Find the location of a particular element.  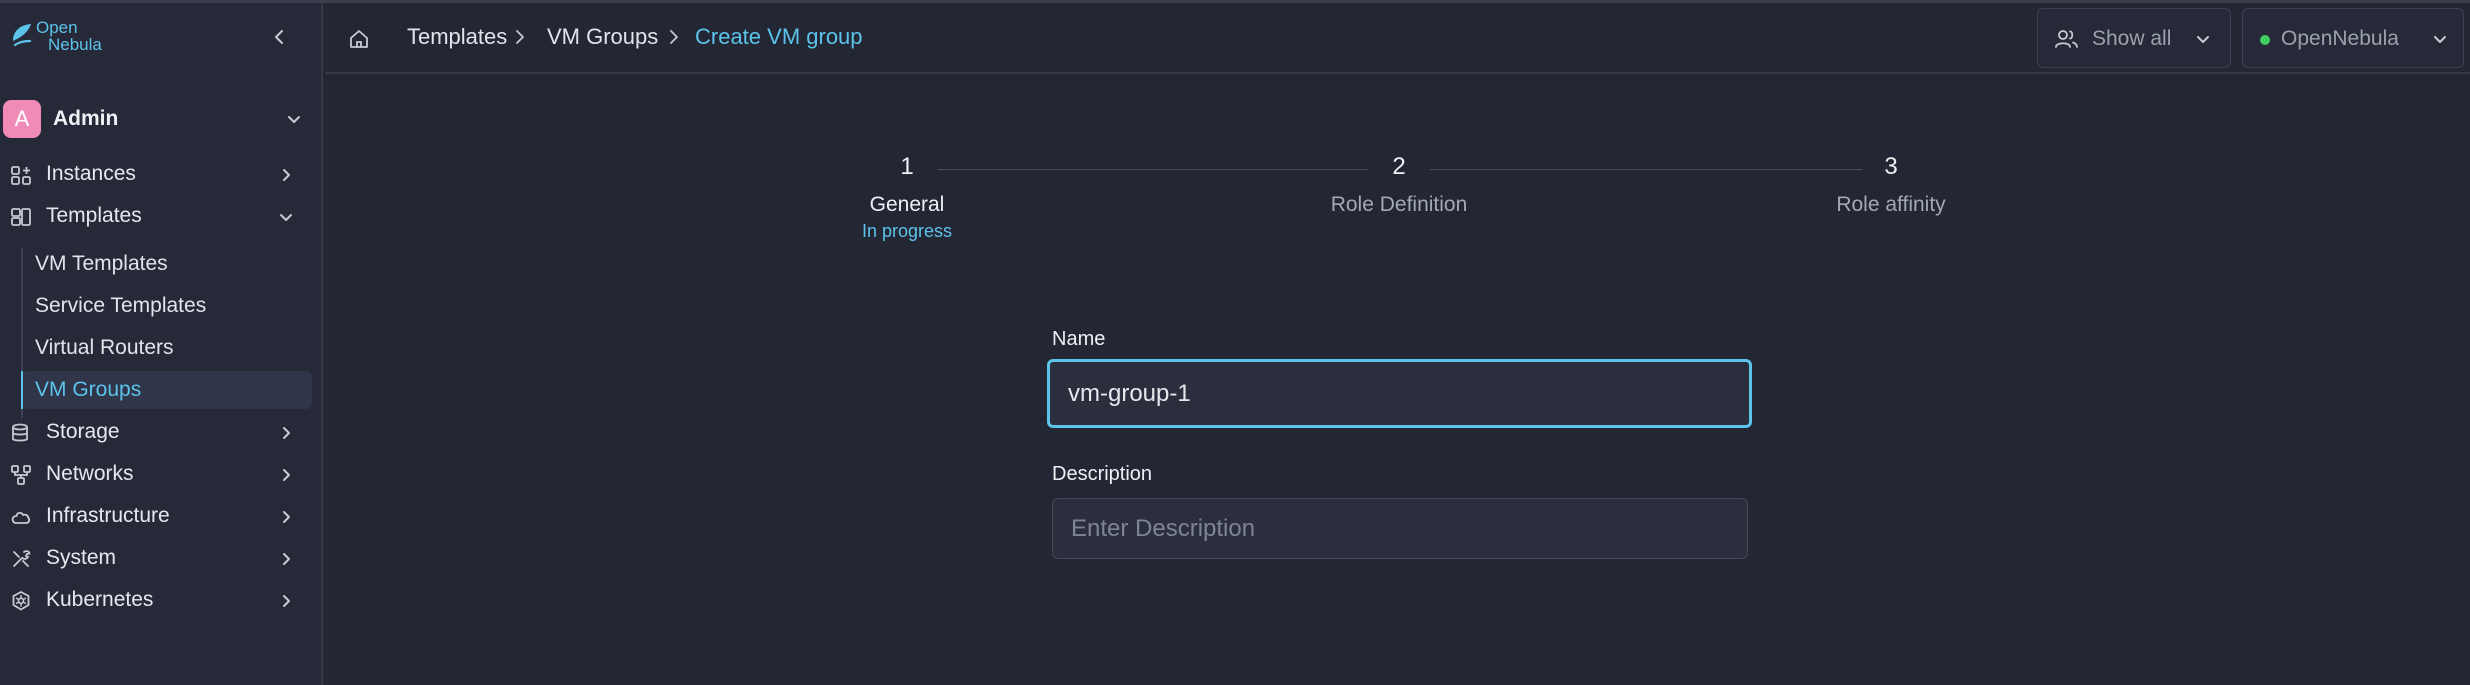

sidebar-item-storage: Storage is located at coordinates (160, 432).